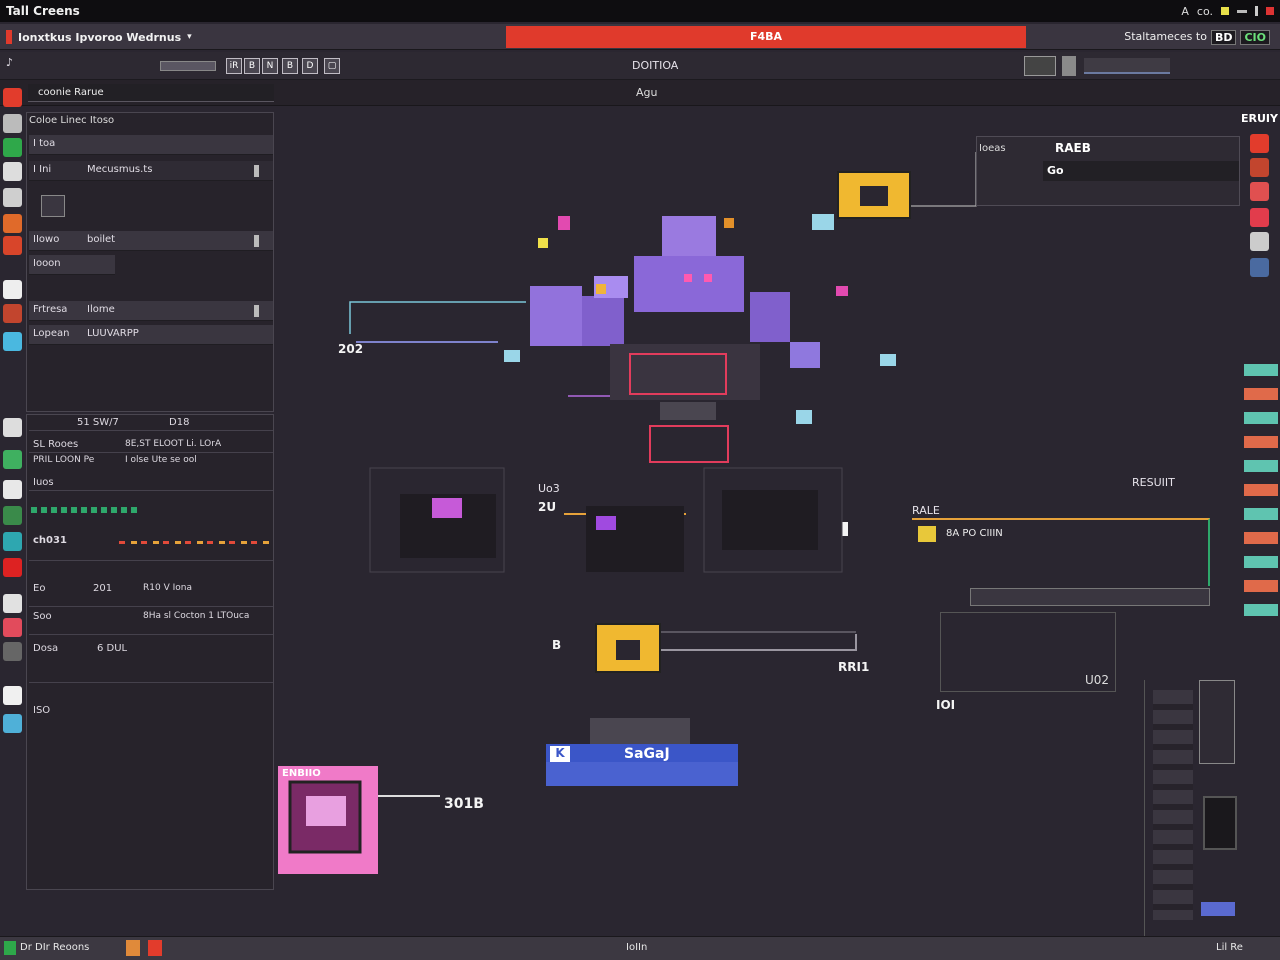  I want to click on grid-icon, so click(12, 197).